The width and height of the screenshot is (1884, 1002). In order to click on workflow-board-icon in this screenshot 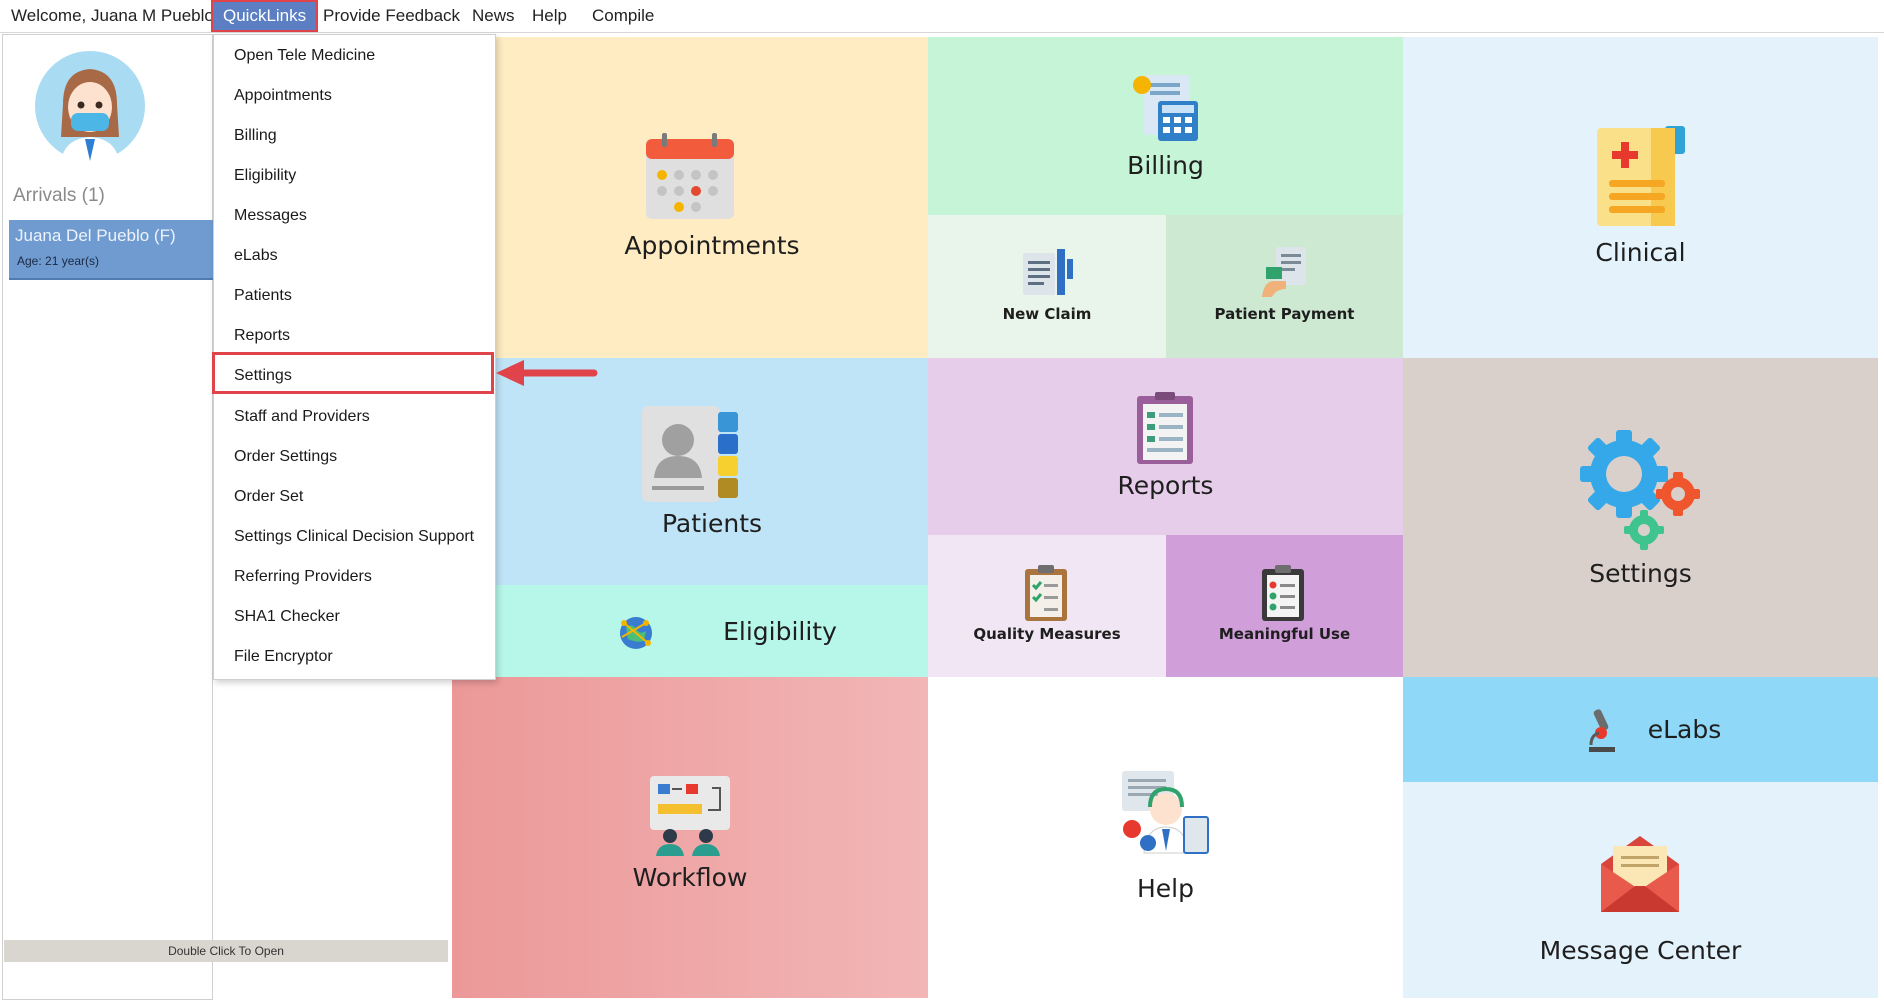, I will do `click(690, 816)`.